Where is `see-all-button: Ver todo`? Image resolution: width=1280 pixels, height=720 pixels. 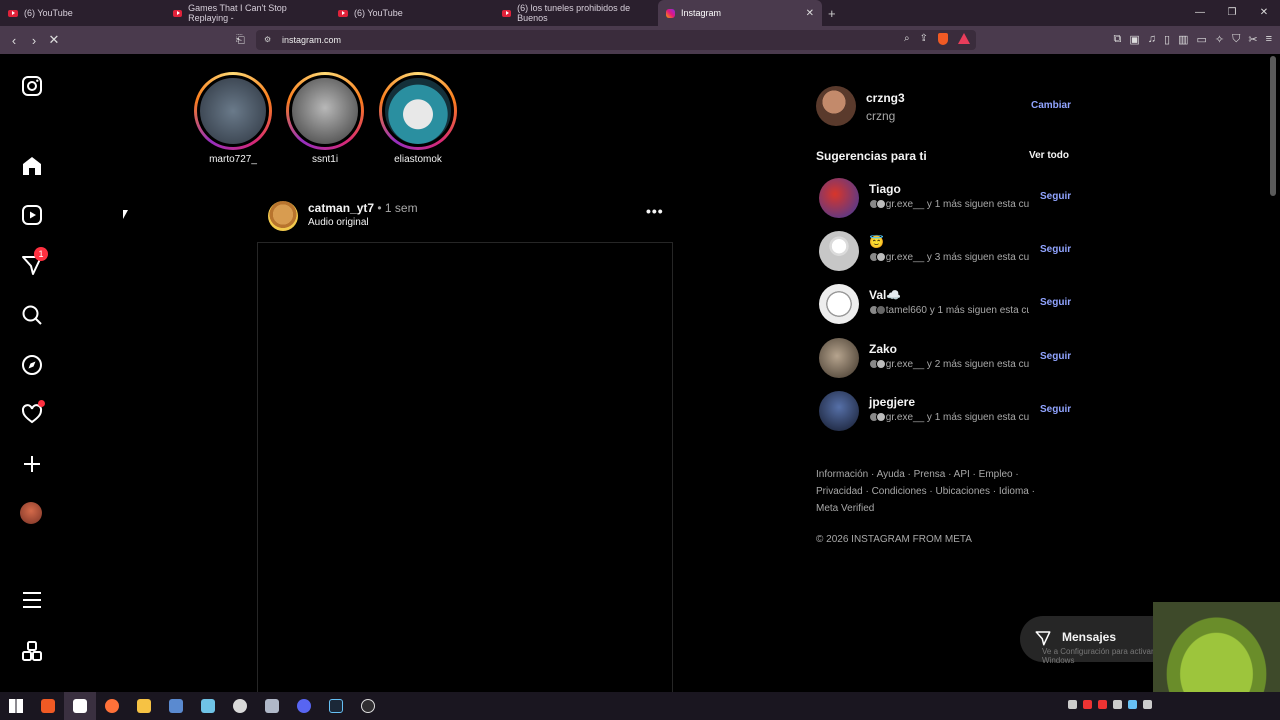 see-all-button: Ver todo is located at coordinates (1049, 155).